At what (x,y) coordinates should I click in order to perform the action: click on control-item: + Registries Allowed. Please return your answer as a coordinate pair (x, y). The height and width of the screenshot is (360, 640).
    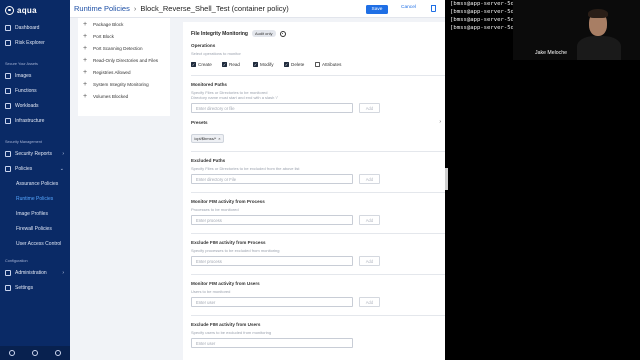
    Looking at the image, I should click on (124, 72).